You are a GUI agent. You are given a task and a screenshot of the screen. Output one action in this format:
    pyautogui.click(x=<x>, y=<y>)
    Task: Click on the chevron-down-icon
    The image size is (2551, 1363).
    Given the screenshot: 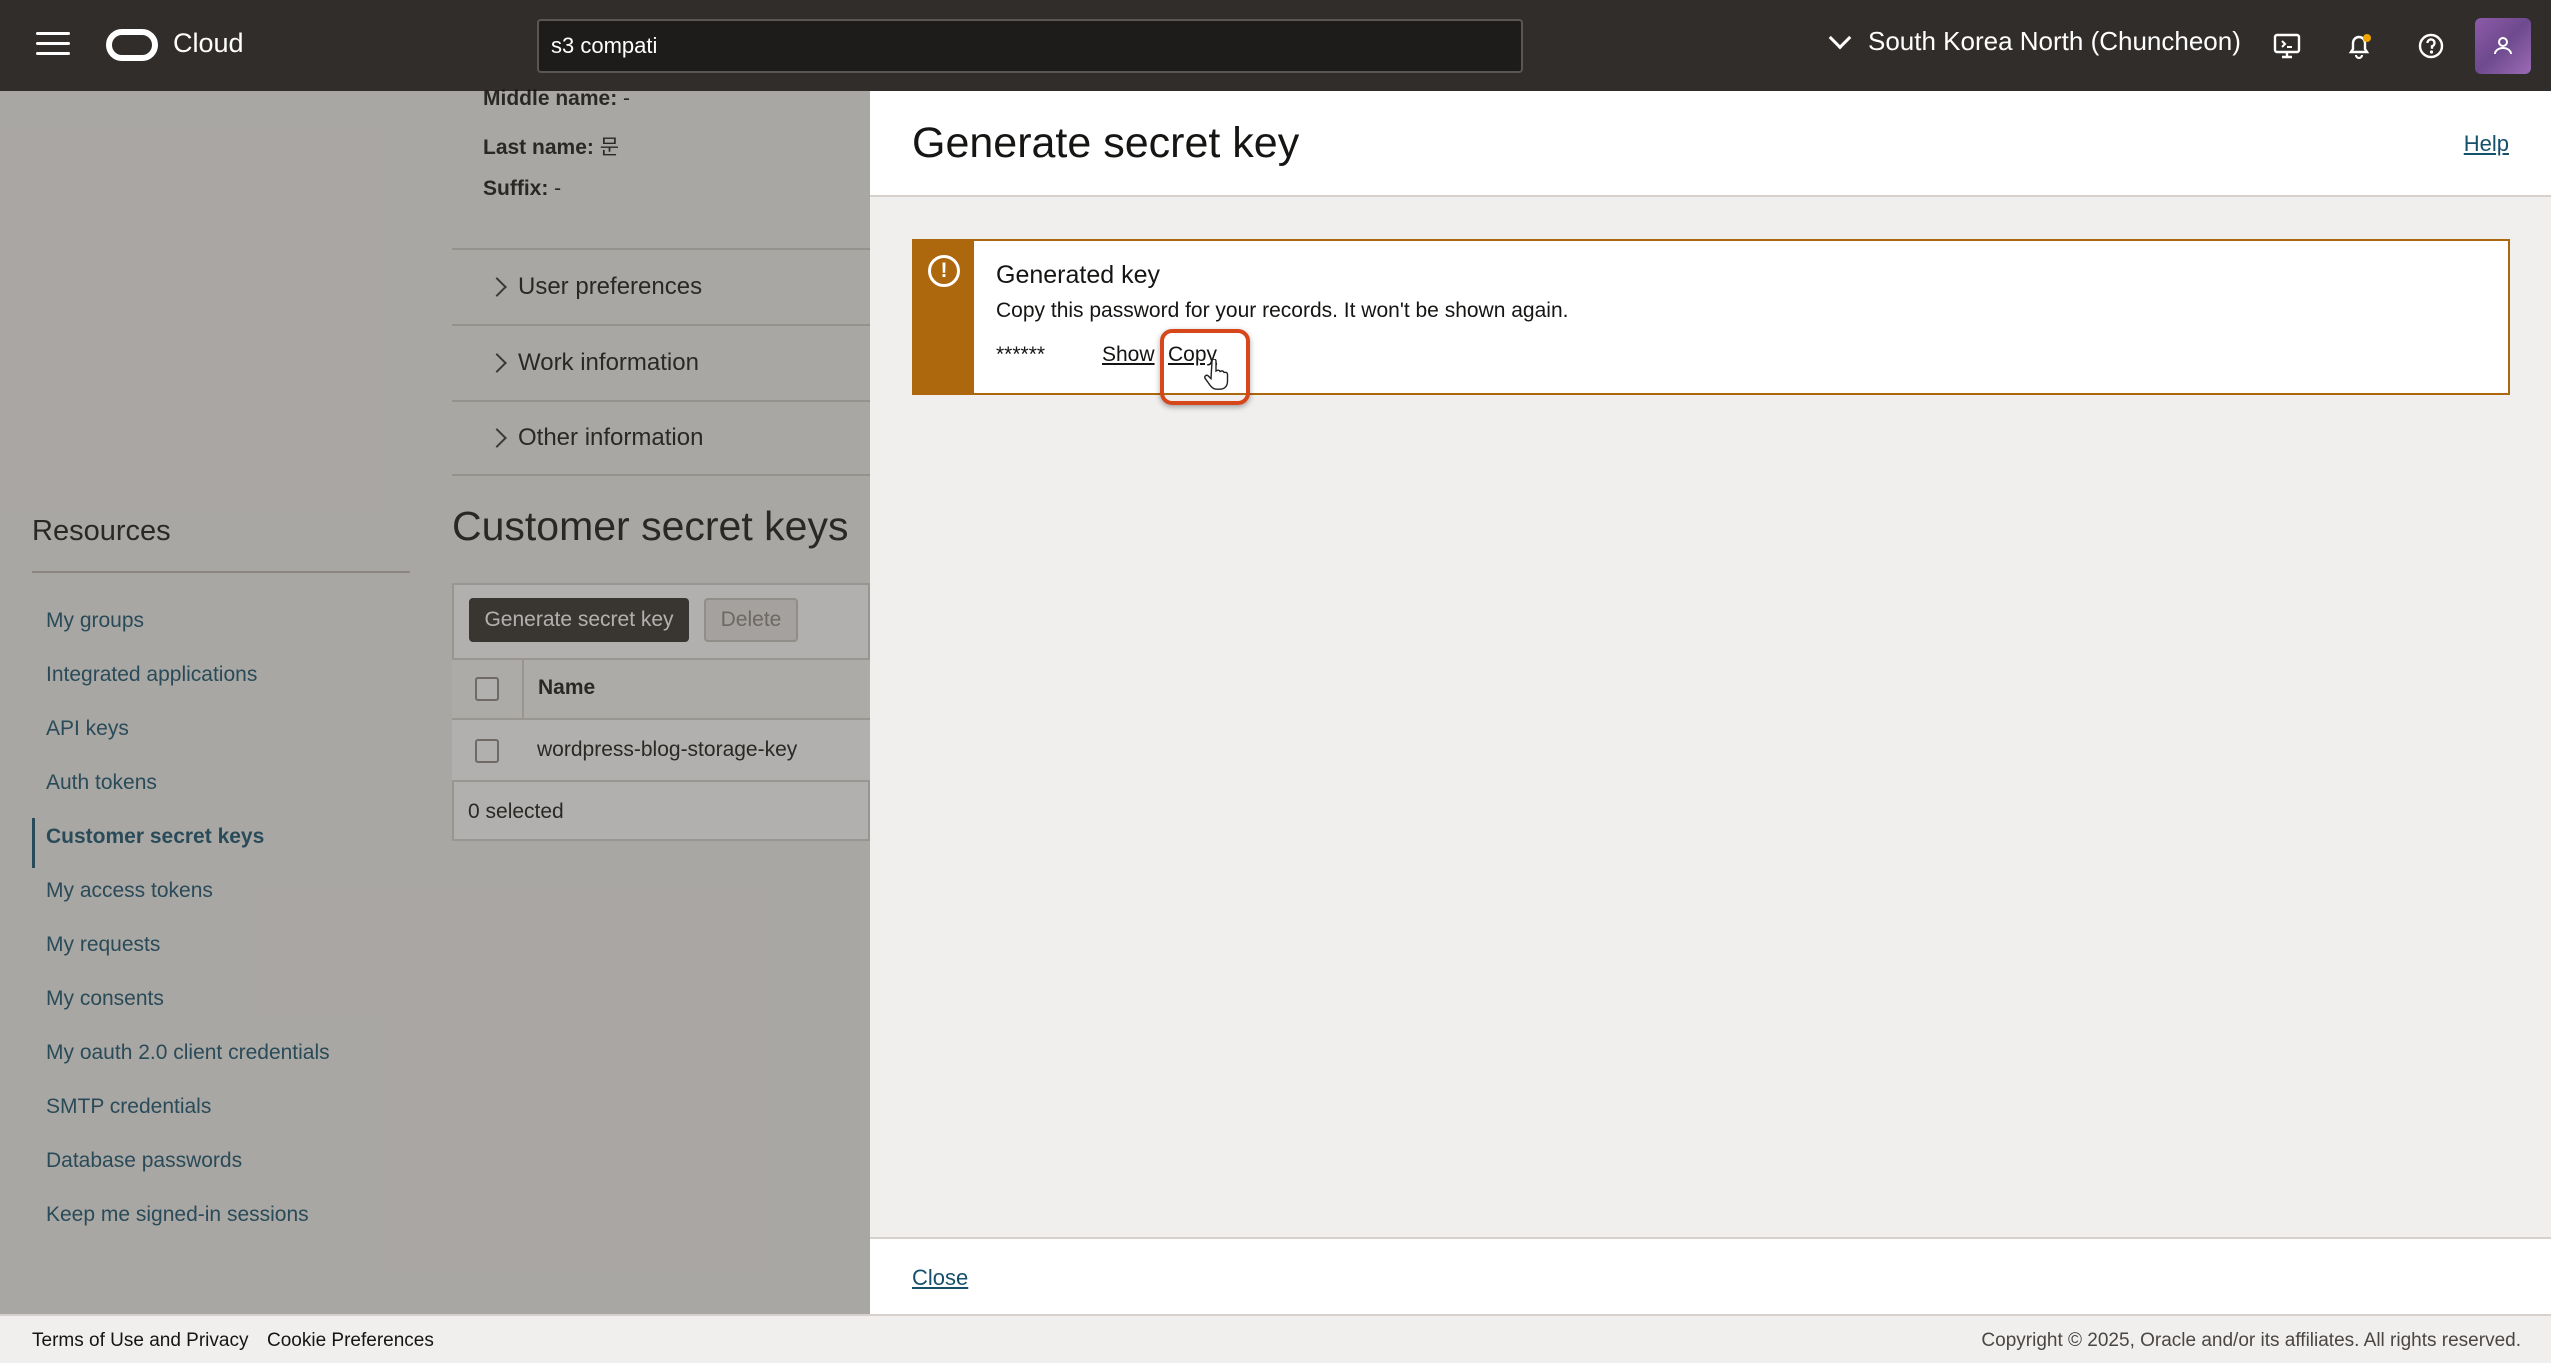 What is the action you would take?
    pyautogui.click(x=1840, y=37)
    